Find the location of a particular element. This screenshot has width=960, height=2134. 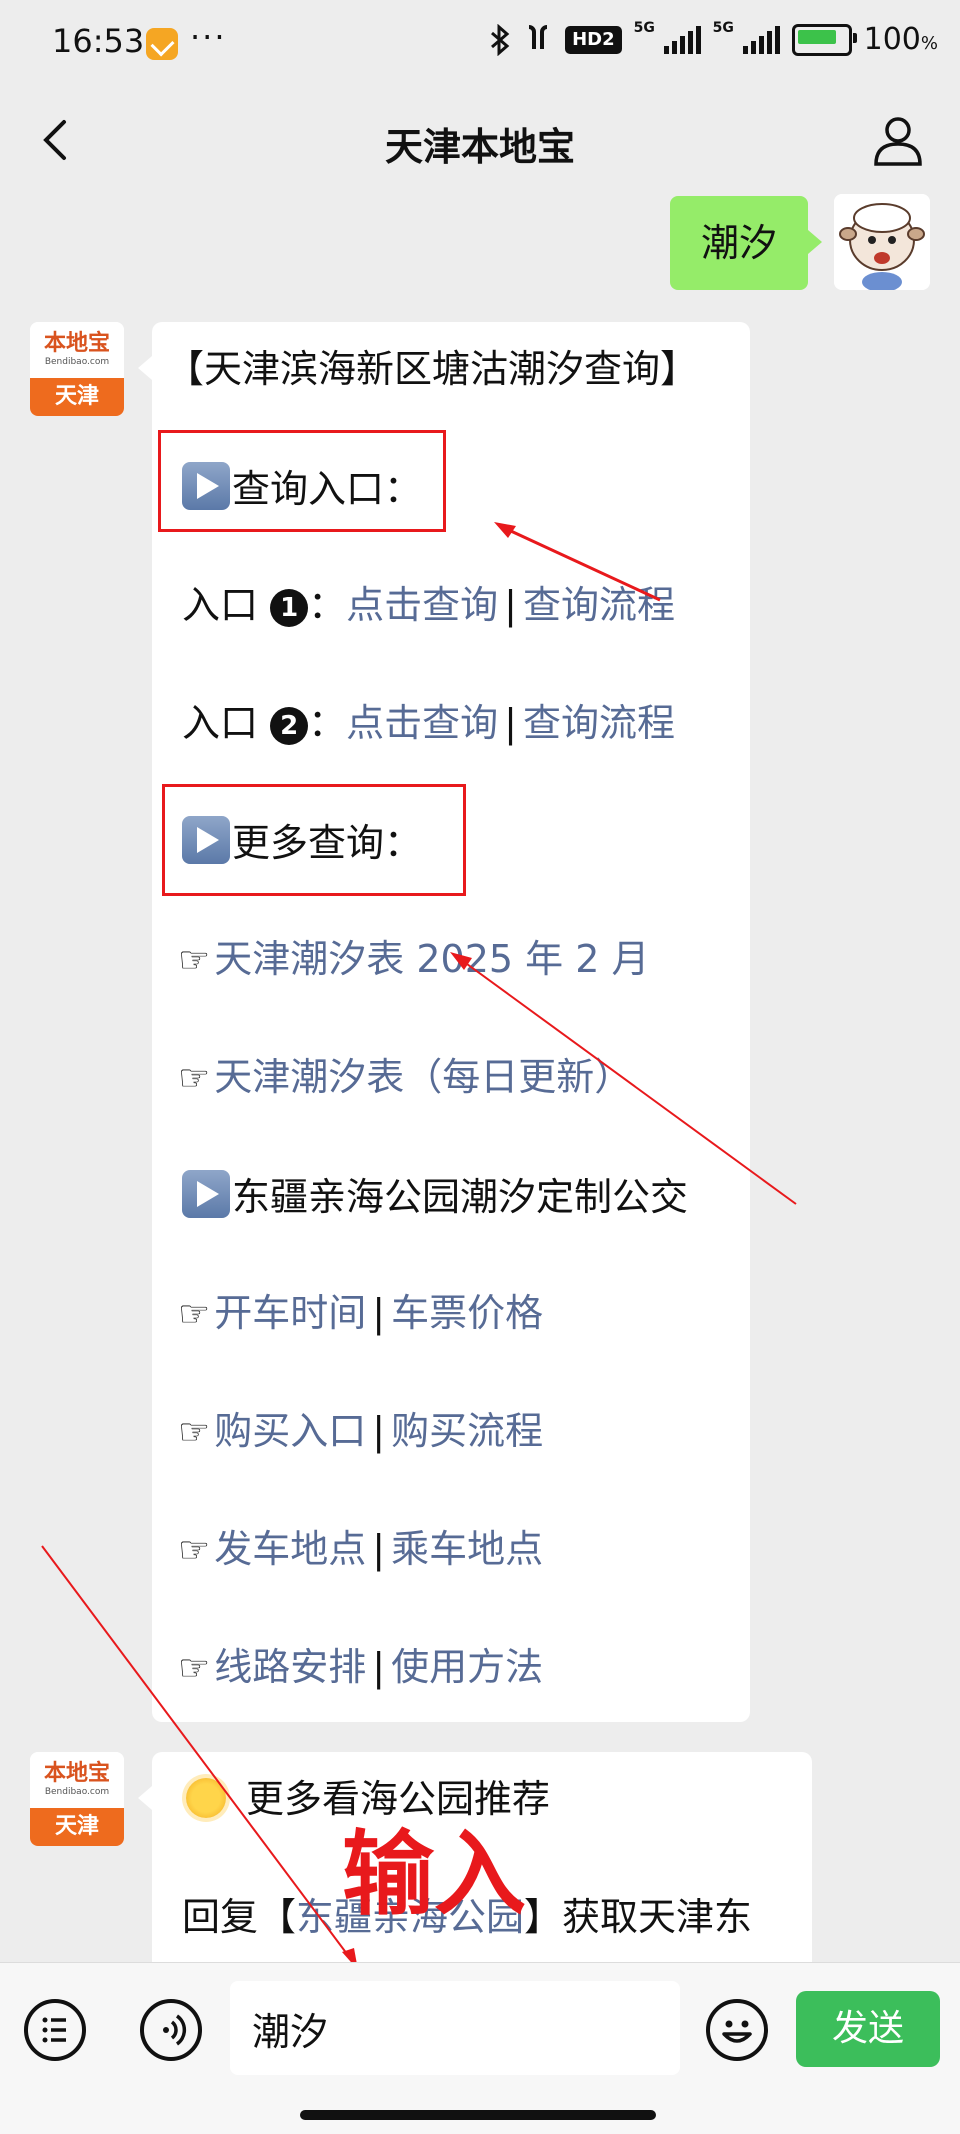

more-row-1: ☞ 天津潮汐表 2025 年 2 月 is located at coordinates (413, 960).